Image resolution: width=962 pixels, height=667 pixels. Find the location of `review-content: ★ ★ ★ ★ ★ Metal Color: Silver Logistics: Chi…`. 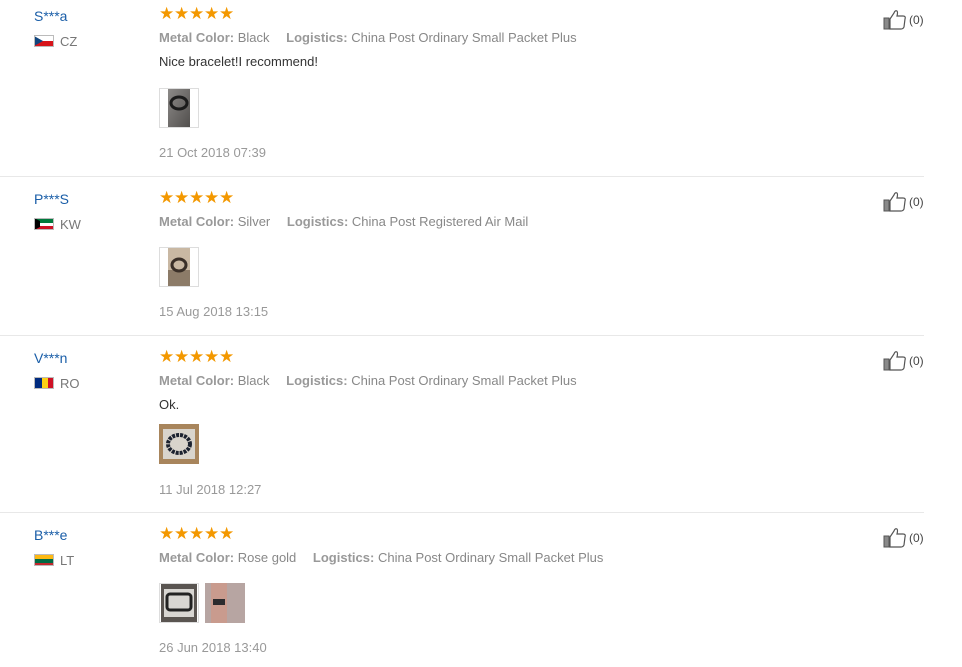

review-content: ★ ★ ★ ★ ★ Metal Color: Silver Logistics: Chi… is located at coordinates (499, 253).